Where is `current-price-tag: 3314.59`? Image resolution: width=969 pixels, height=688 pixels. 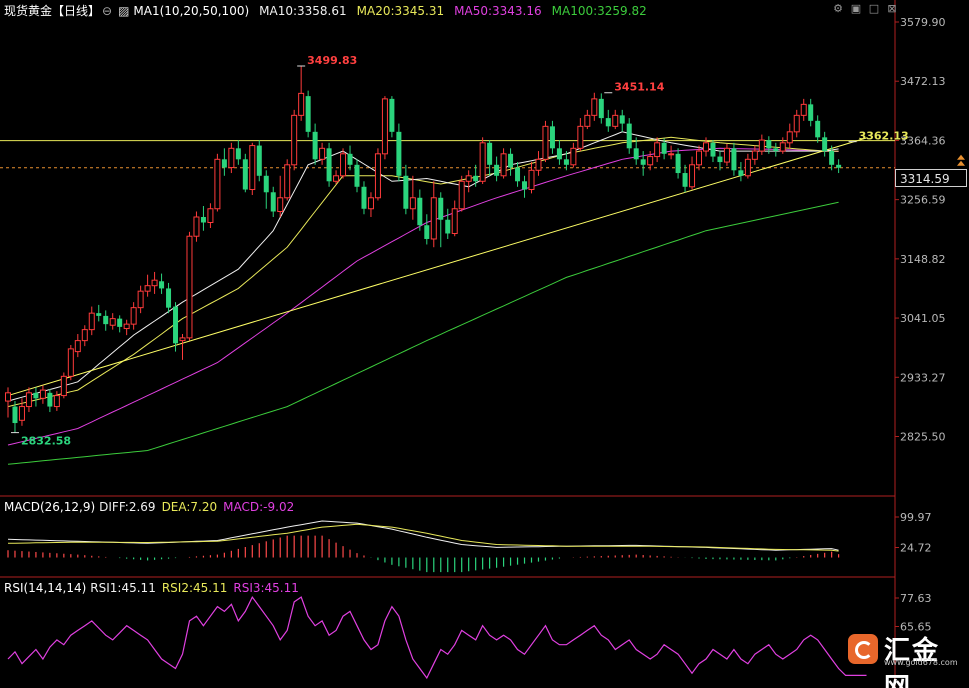 current-price-tag: 3314.59 is located at coordinates (931, 178).